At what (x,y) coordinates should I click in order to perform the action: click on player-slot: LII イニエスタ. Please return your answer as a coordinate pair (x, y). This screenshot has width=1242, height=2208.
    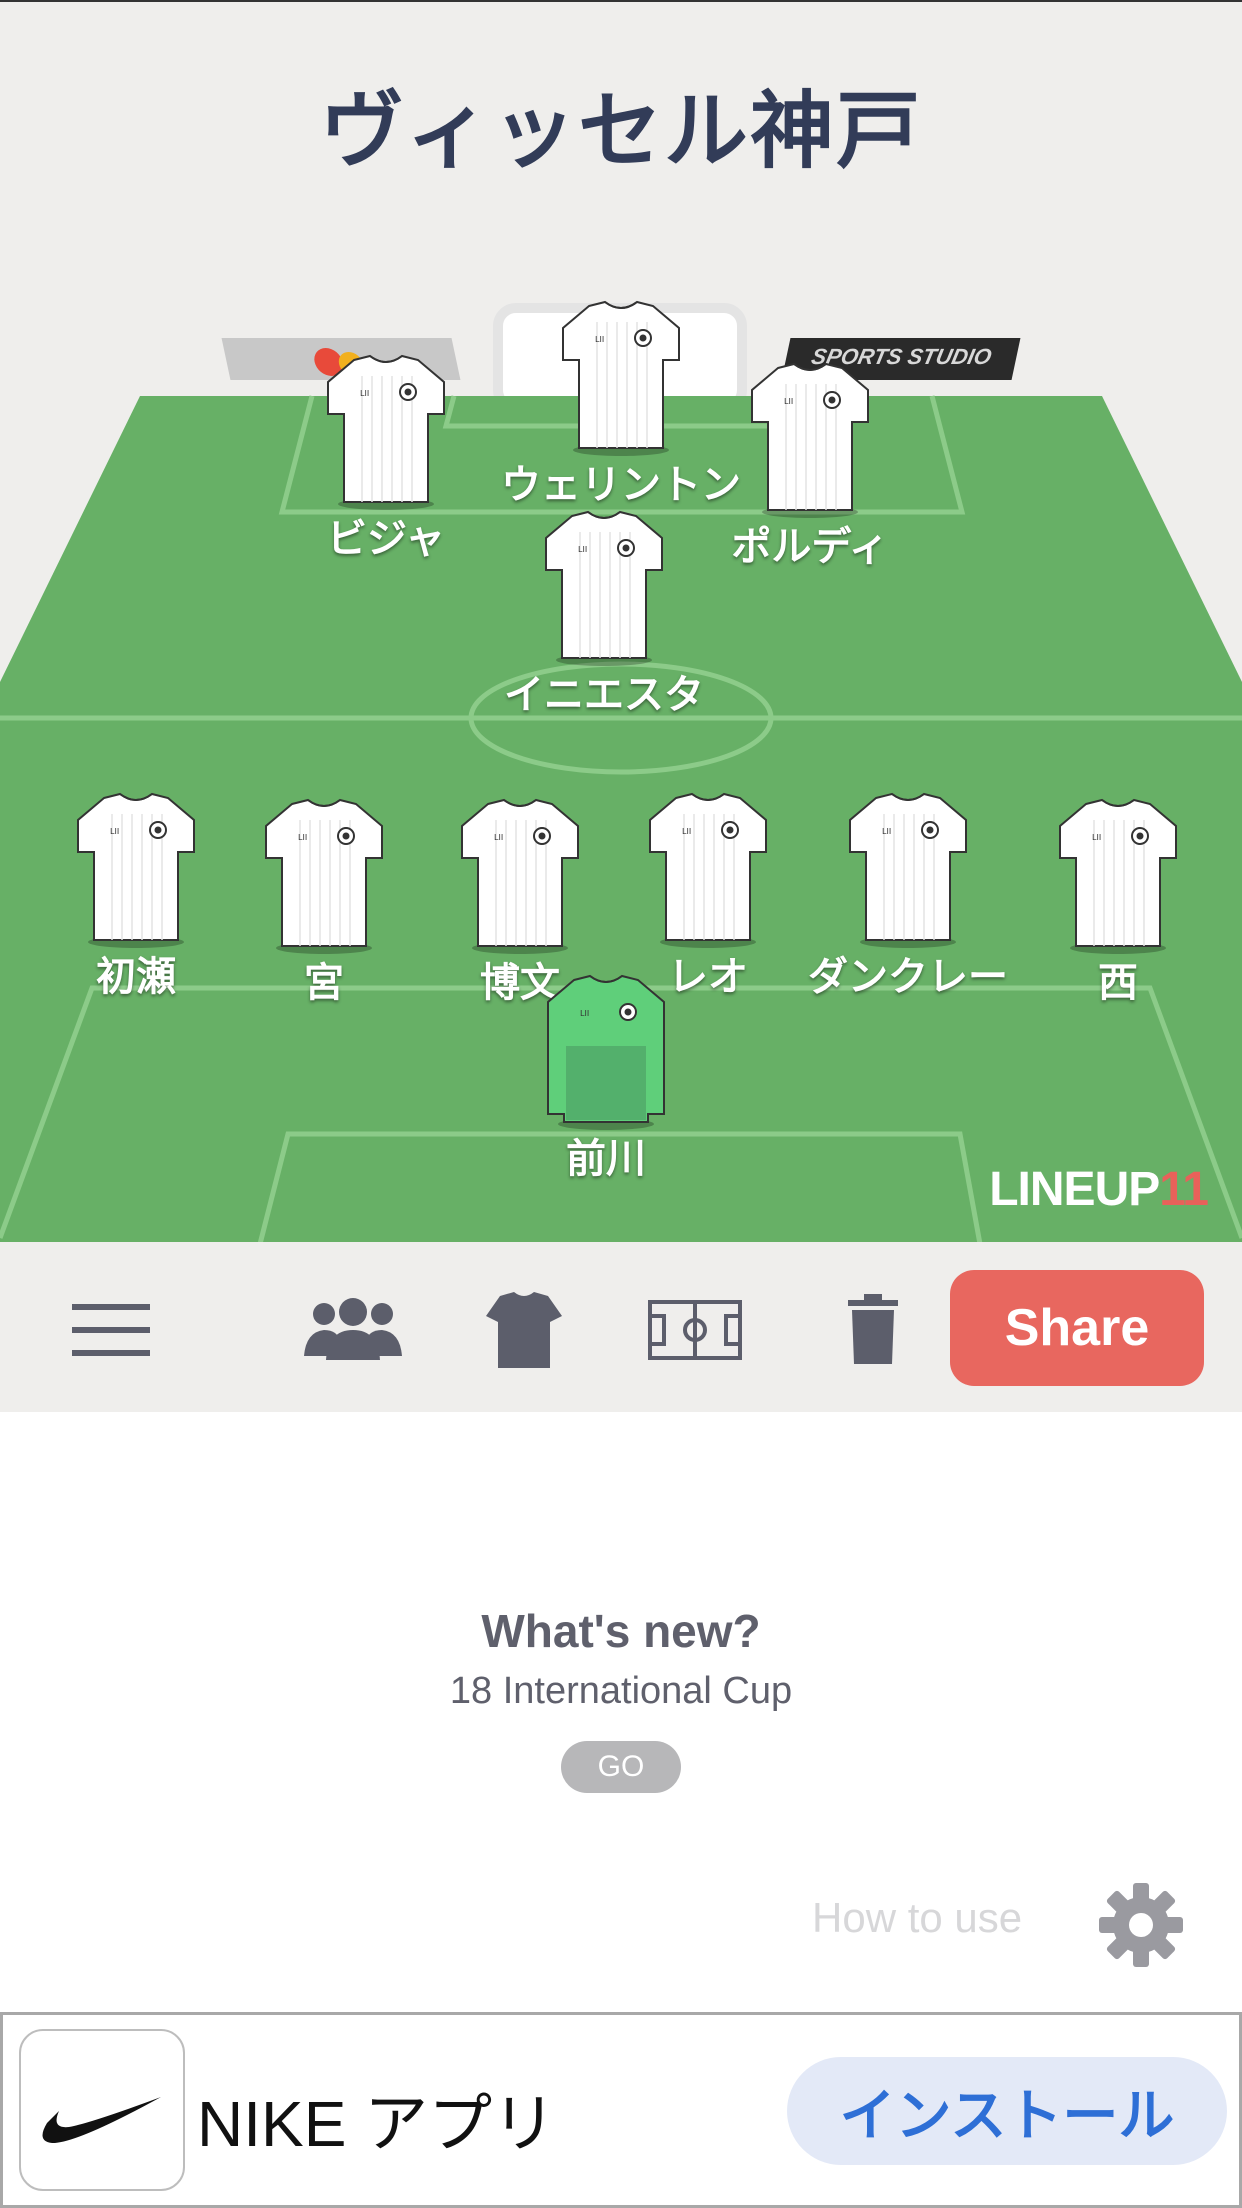
    Looking at the image, I should click on (604, 615).